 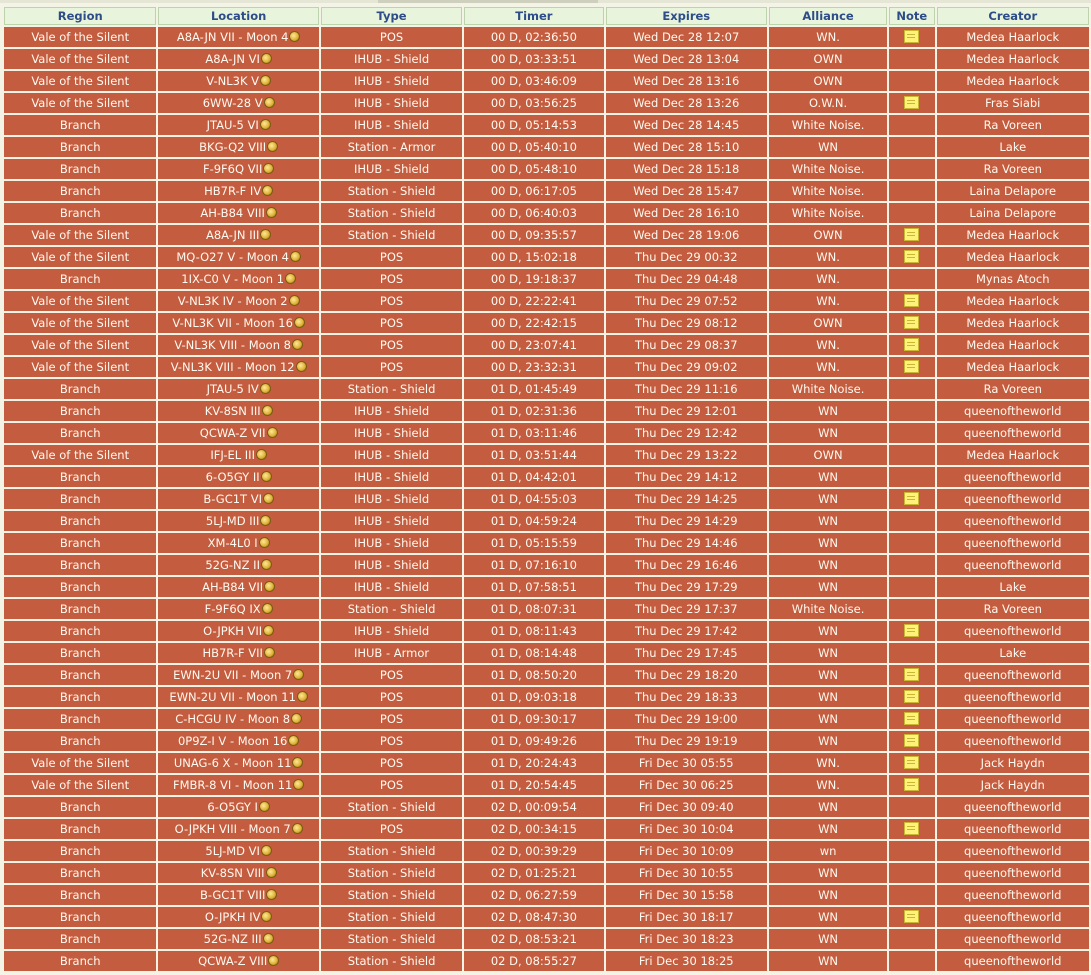 I want to click on column-header-type: Type, so click(x=391, y=16).